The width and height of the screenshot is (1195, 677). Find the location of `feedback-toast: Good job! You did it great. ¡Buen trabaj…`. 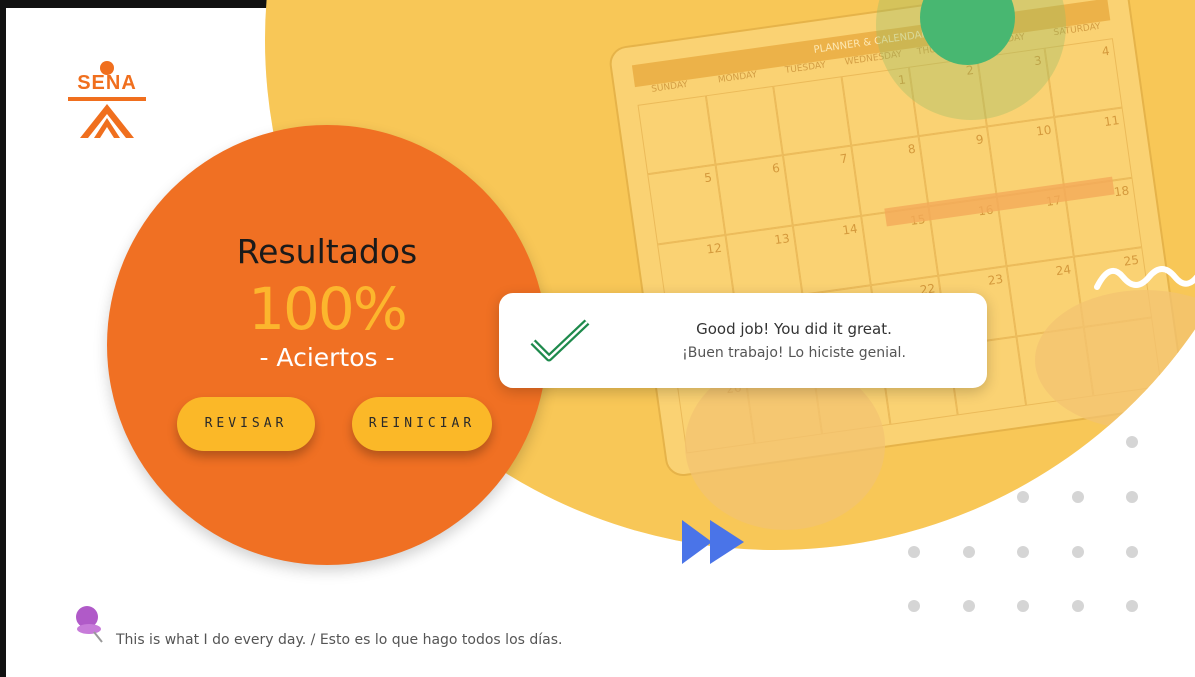

feedback-toast: Good job! You did it great. ¡Buen trabaj… is located at coordinates (743, 340).